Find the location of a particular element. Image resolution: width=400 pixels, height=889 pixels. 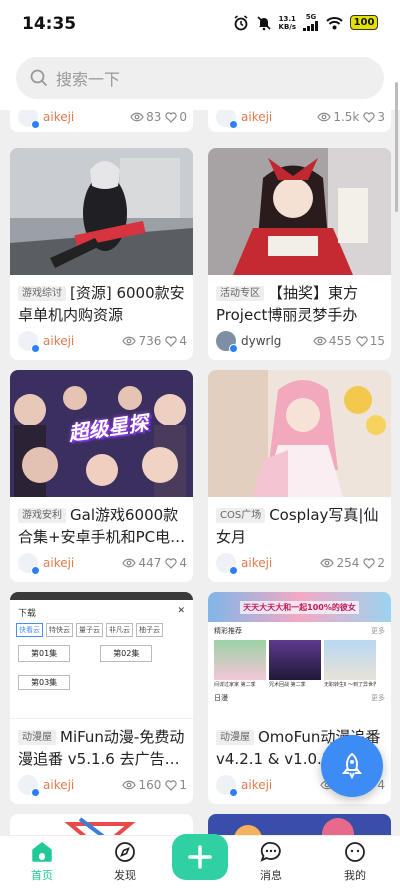

card-footer: aikeji 447 4 is located at coordinates (102, 563).